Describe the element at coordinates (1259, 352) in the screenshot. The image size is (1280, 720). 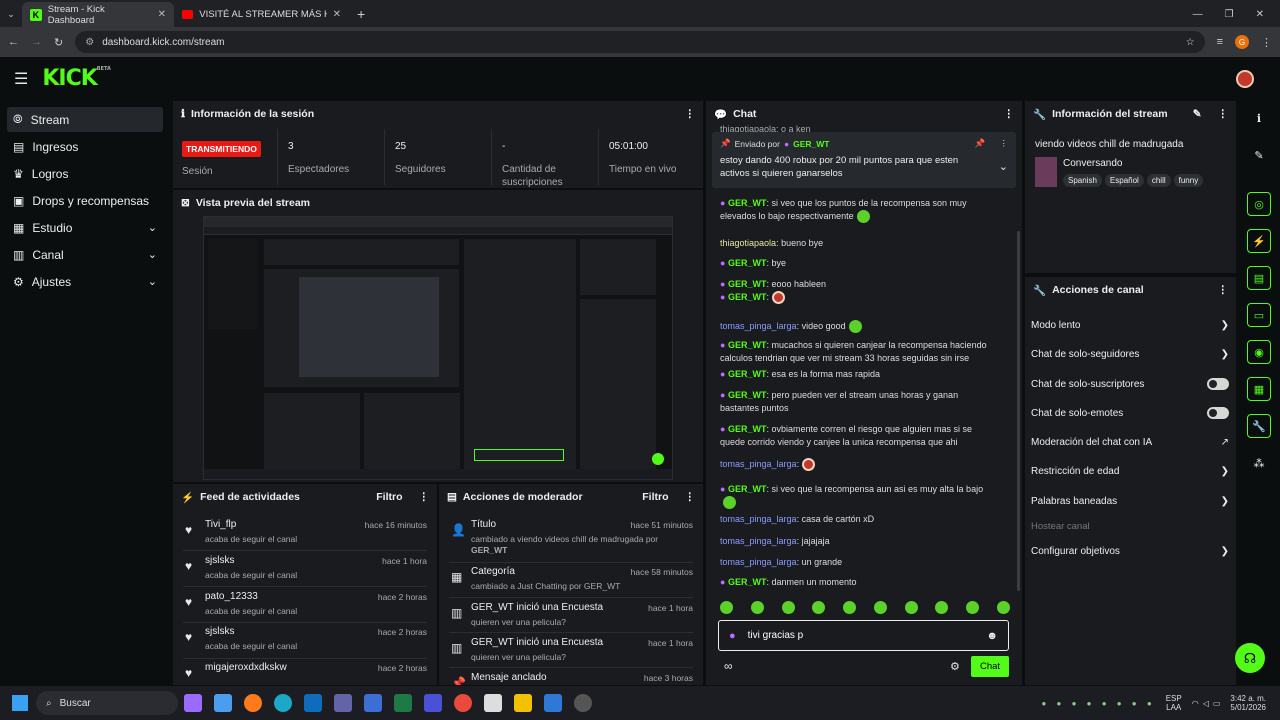
I see `broadcast-rail-icon: ◉` at that location.